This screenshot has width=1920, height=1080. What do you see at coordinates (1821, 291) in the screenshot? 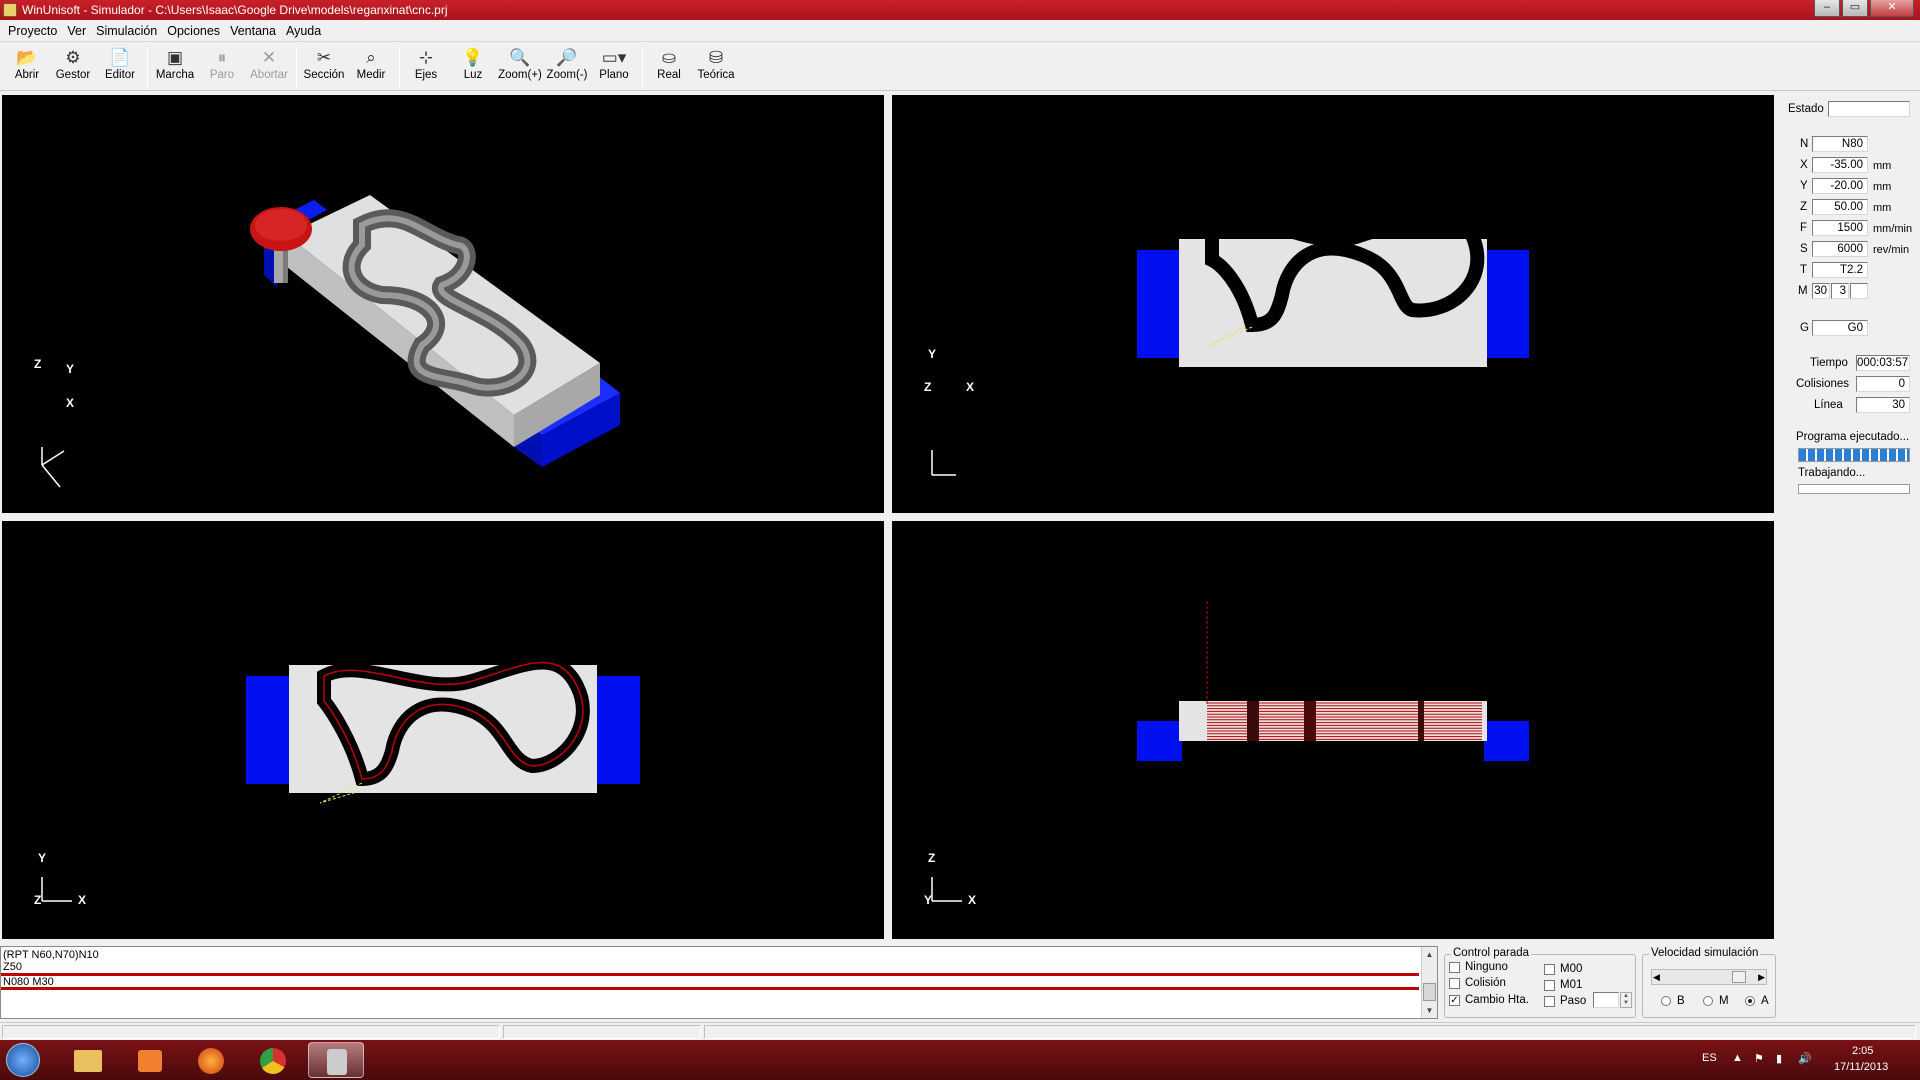
I see `m-field-1: 30` at bounding box center [1821, 291].